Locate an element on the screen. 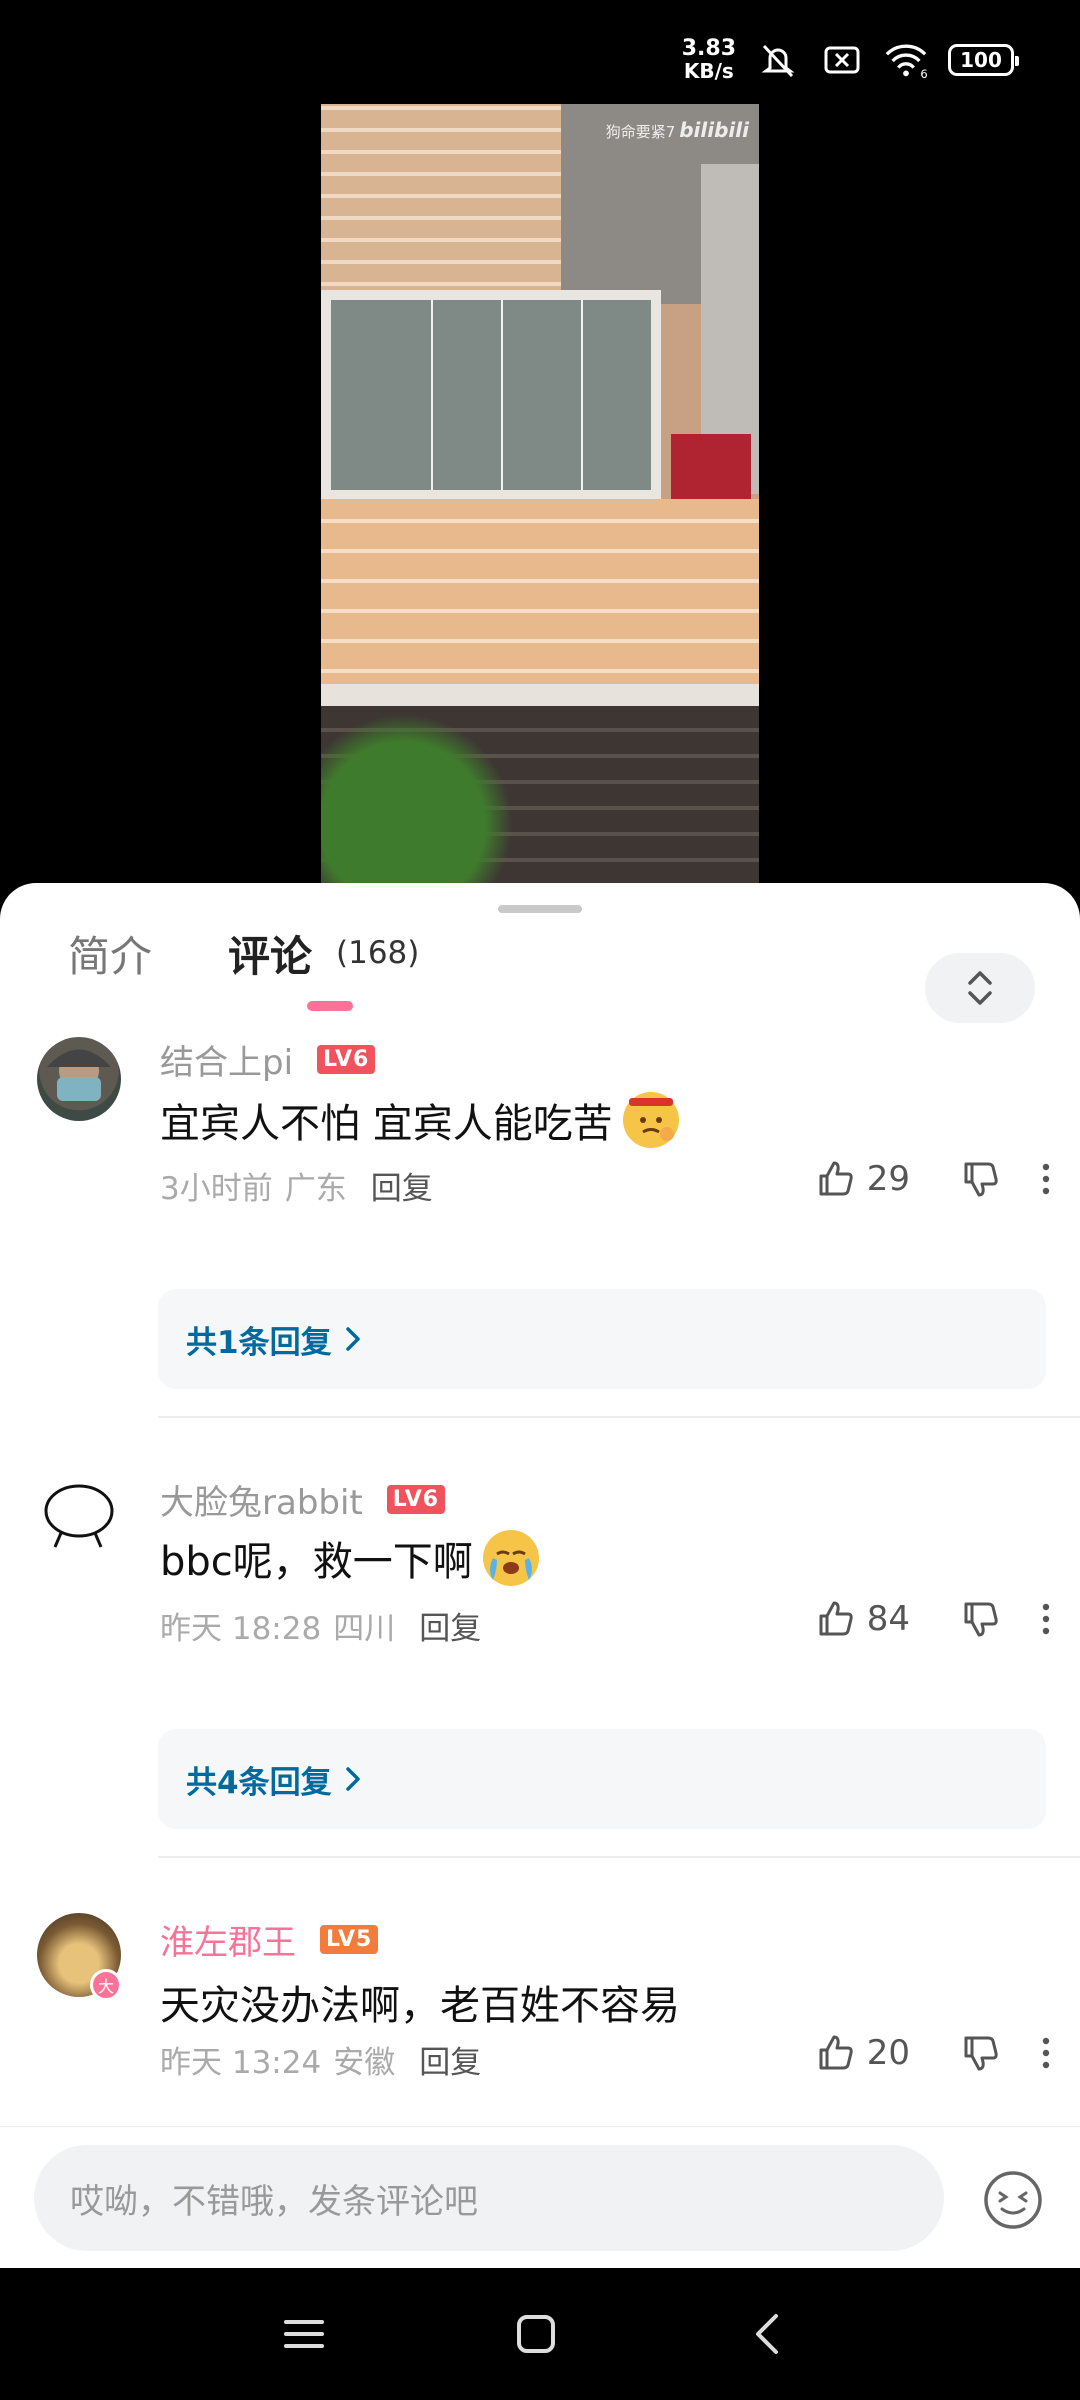 This screenshot has height=2400, width=1080. like-button: 20 is located at coordinates (862, 2053).